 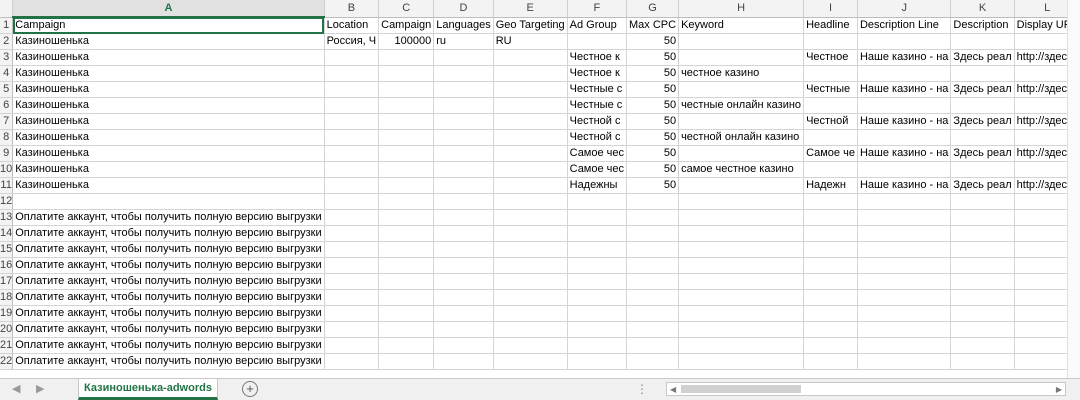 What do you see at coordinates (653, 105) in the screenshot?
I see `cell-g6: 50` at bounding box center [653, 105].